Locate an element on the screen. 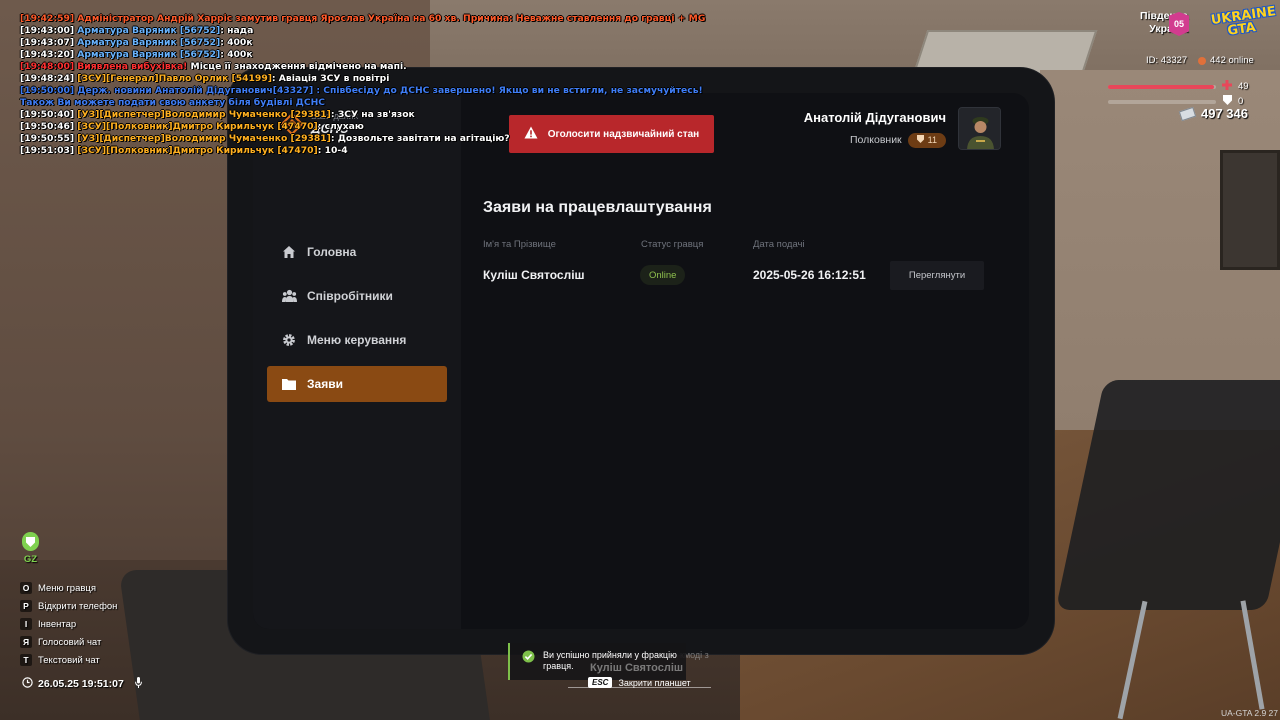 The height and width of the screenshot is (720, 1280). hotkey-label: Текстовий чат is located at coordinates (69, 660).